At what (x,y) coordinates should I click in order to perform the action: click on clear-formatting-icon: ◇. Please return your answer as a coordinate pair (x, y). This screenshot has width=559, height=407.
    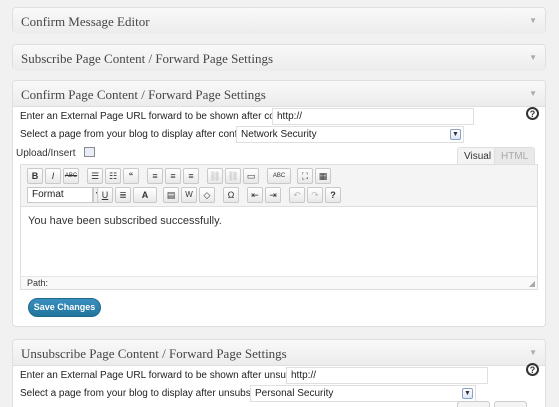
    Looking at the image, I should click on (207, 195).